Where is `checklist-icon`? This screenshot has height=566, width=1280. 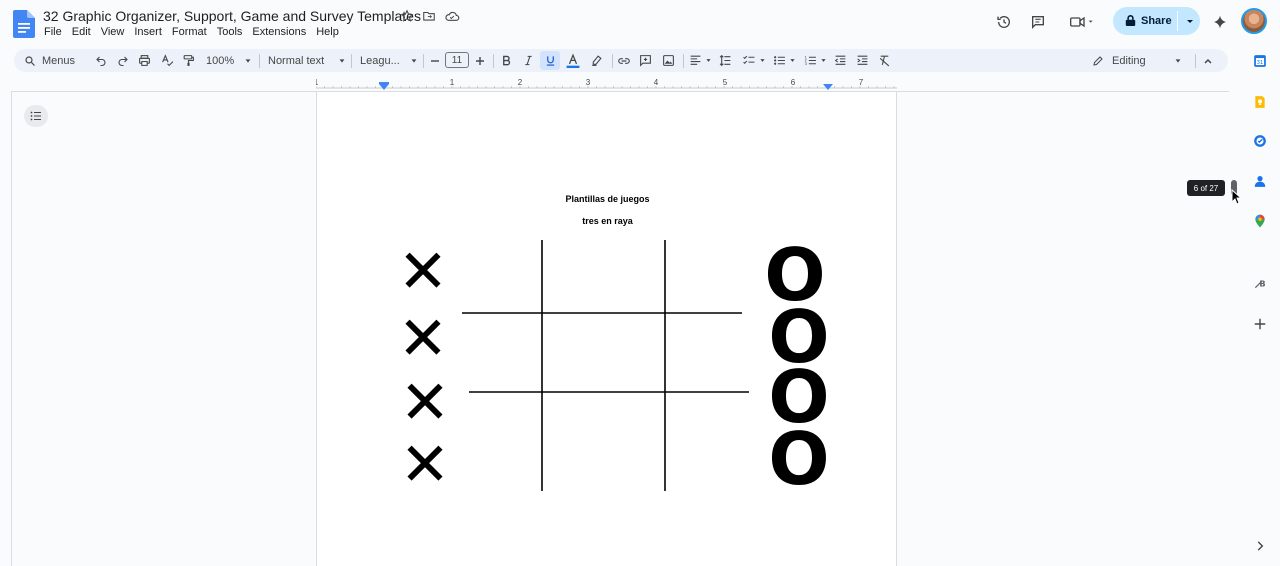
checklist-icon is located at coordinates (754, 60).